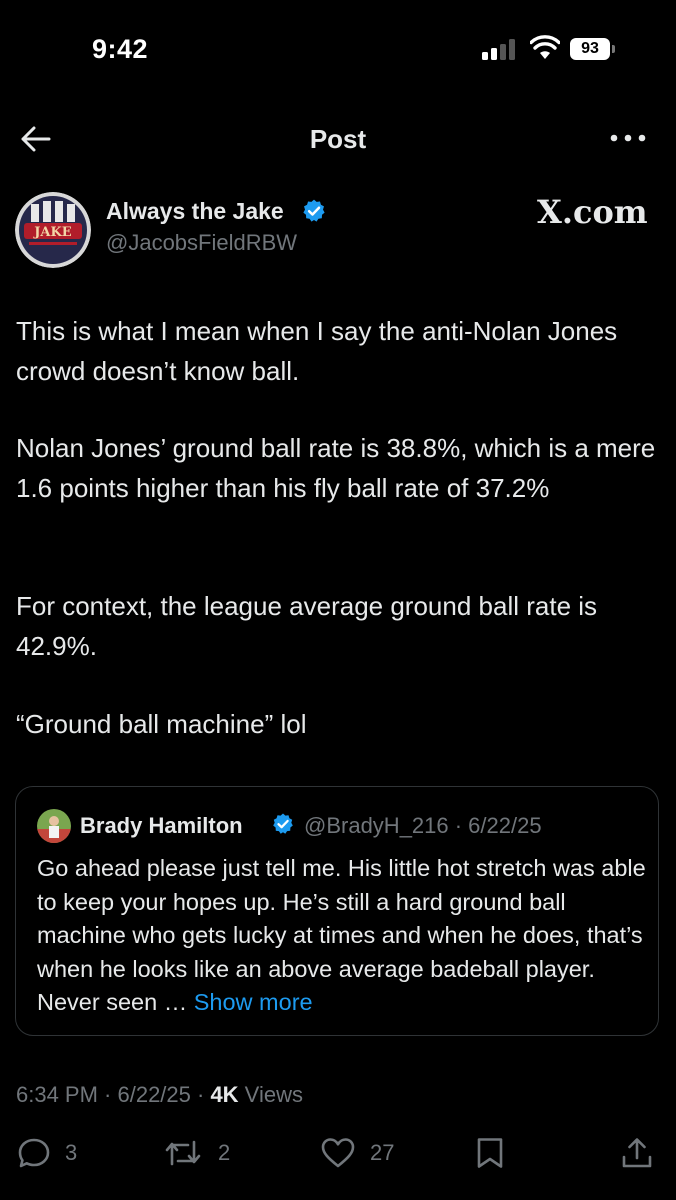 This screenshot has width=676, height=1200. I want to click on battery-icon: 93, so click(593, 49).